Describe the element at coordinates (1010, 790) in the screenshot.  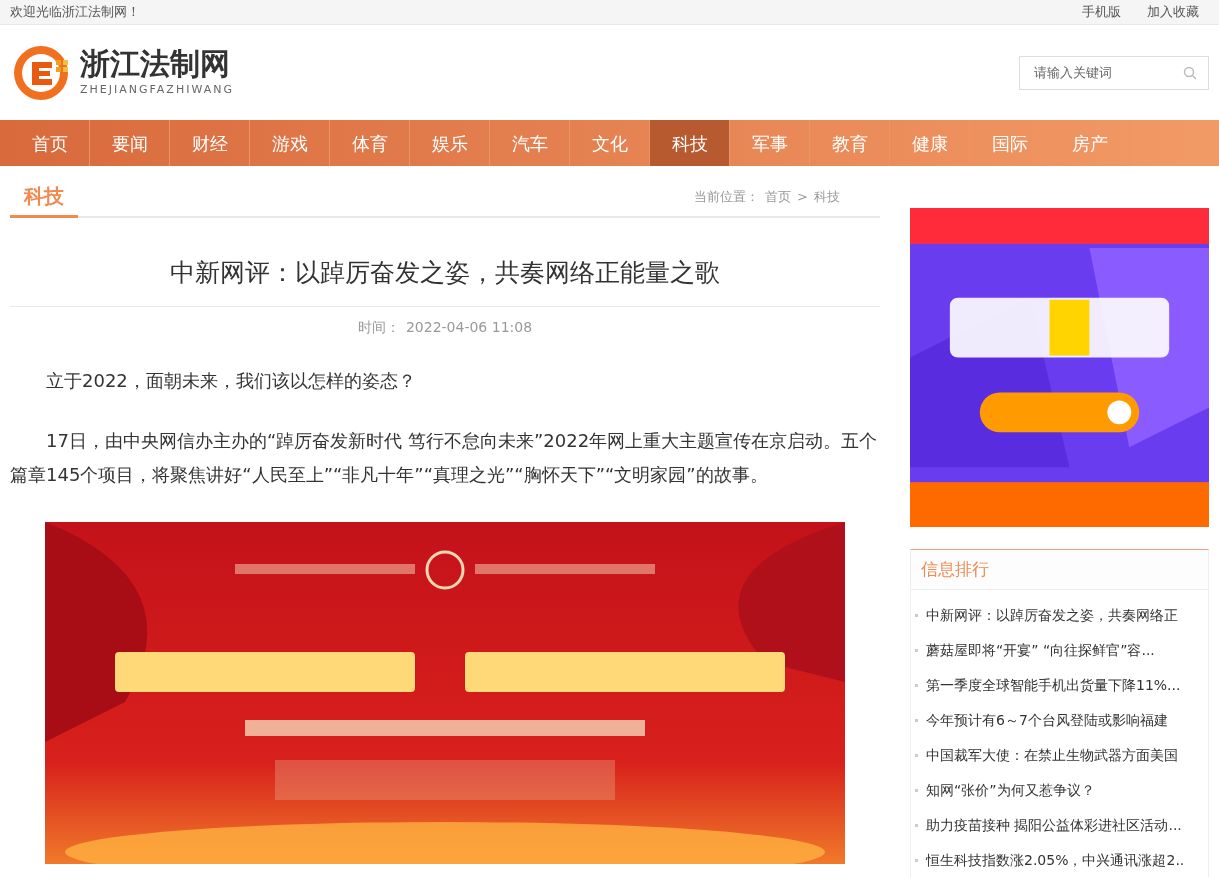
I see `ranking-link: 知网“张价”为何又惹争议？` at that location.